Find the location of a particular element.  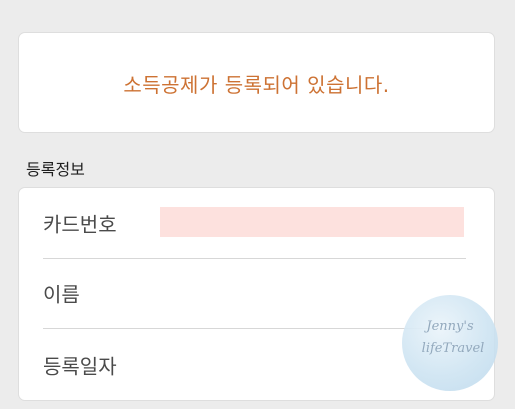

watermark-line1: Jenny's is located at coordinates (450, 326).